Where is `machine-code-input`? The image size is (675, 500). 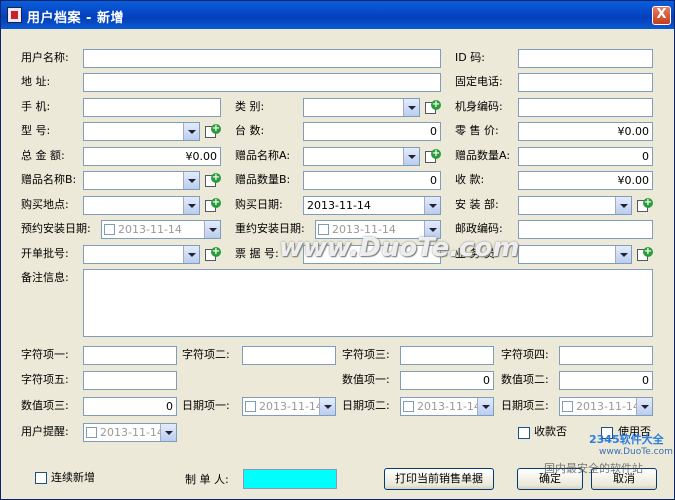 machine-code-input is located at coordinates (585, 107).